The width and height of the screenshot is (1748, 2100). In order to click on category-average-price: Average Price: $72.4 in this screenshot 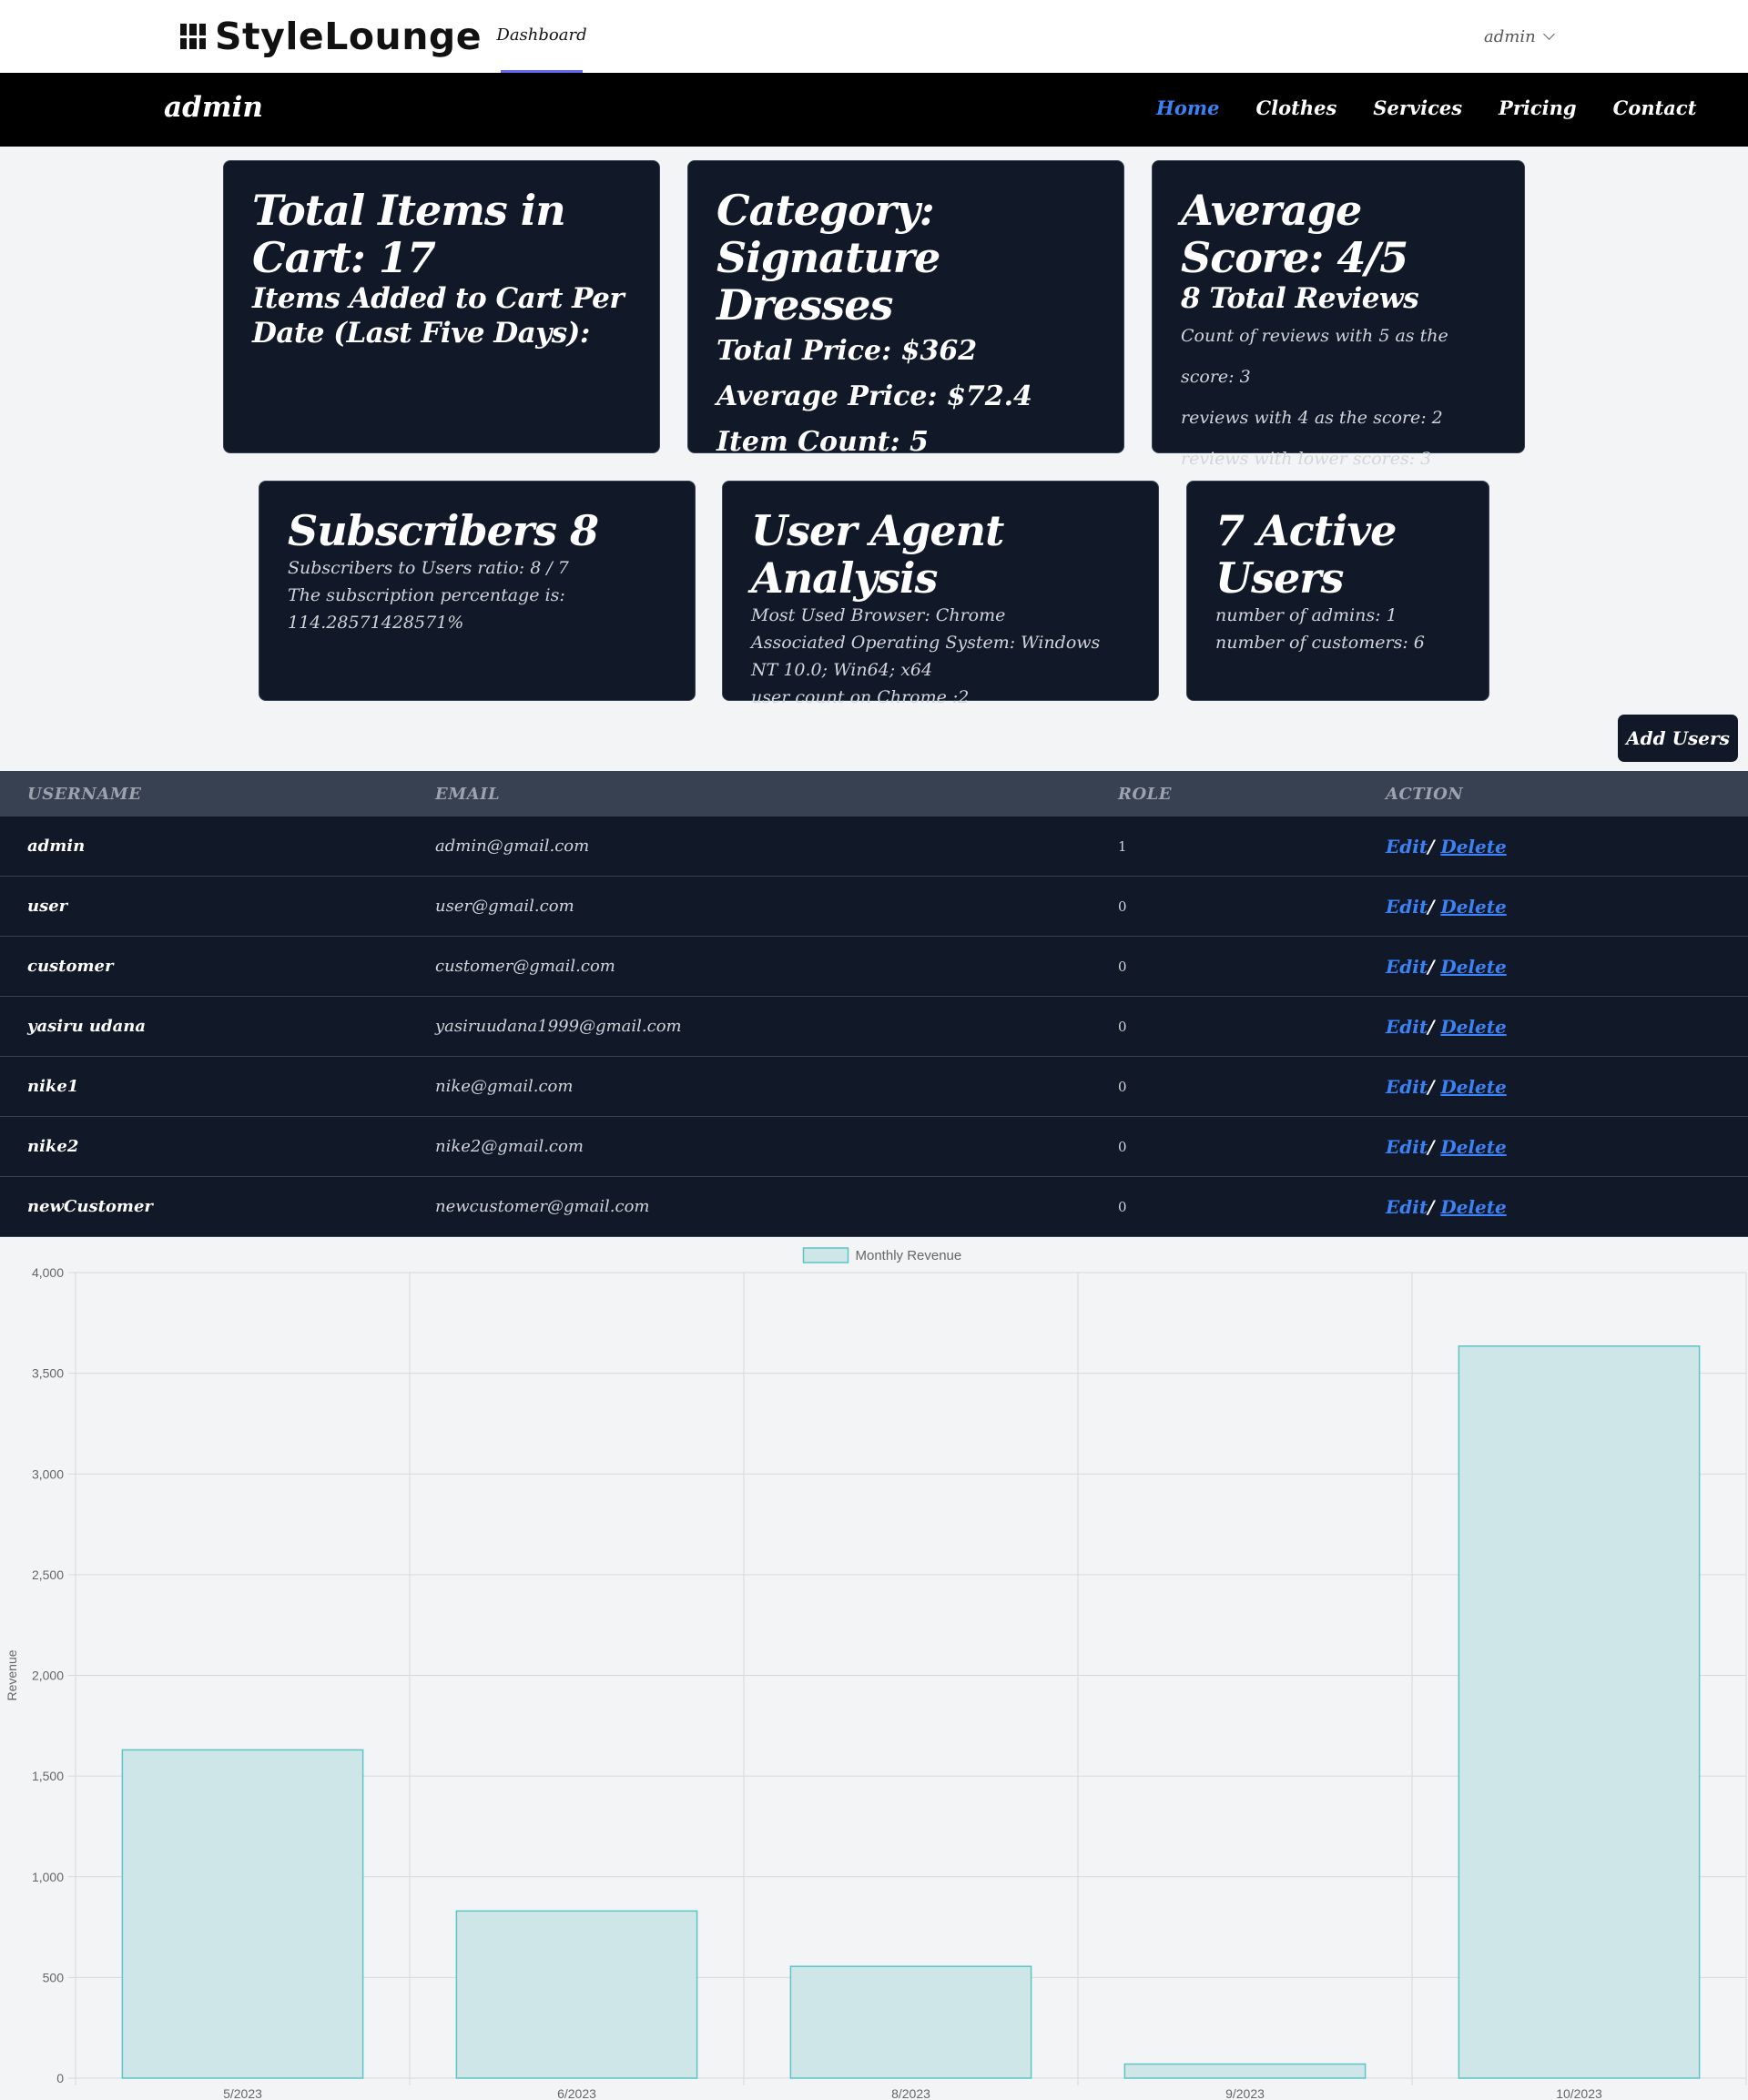, I will do `click(874, 396)`.